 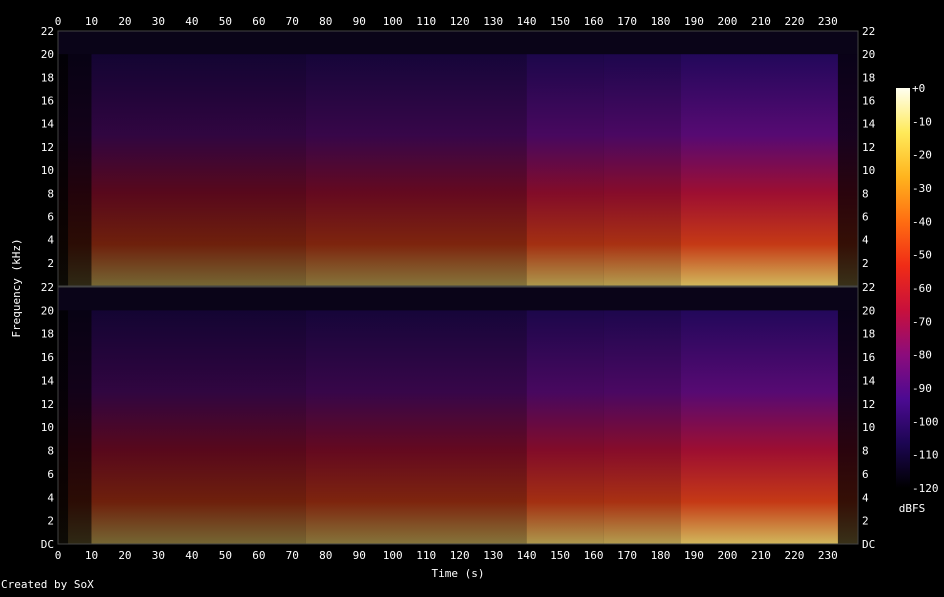 I want to click on x-tick-label-top: 80, so click(x=325, y=21).